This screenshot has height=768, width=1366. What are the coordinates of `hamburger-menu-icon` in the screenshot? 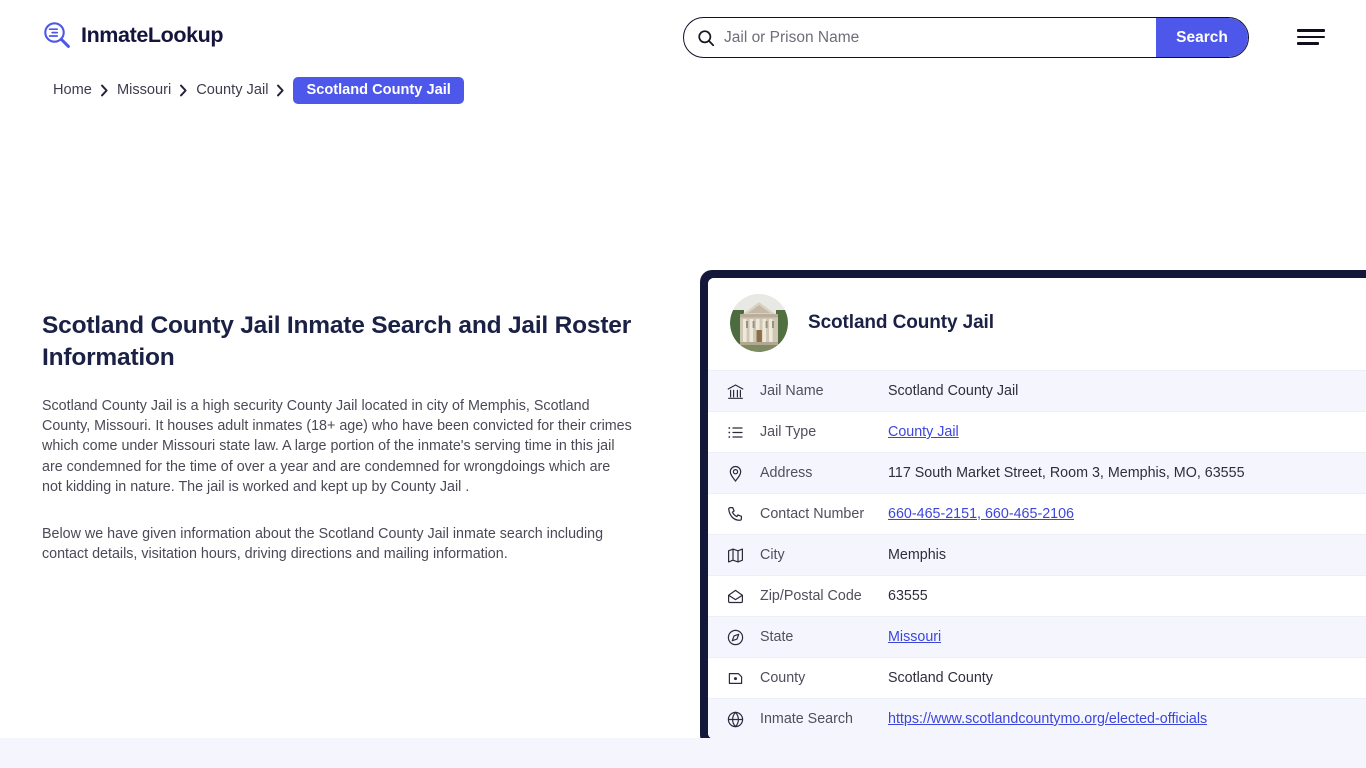 It's located at (1312, 37).